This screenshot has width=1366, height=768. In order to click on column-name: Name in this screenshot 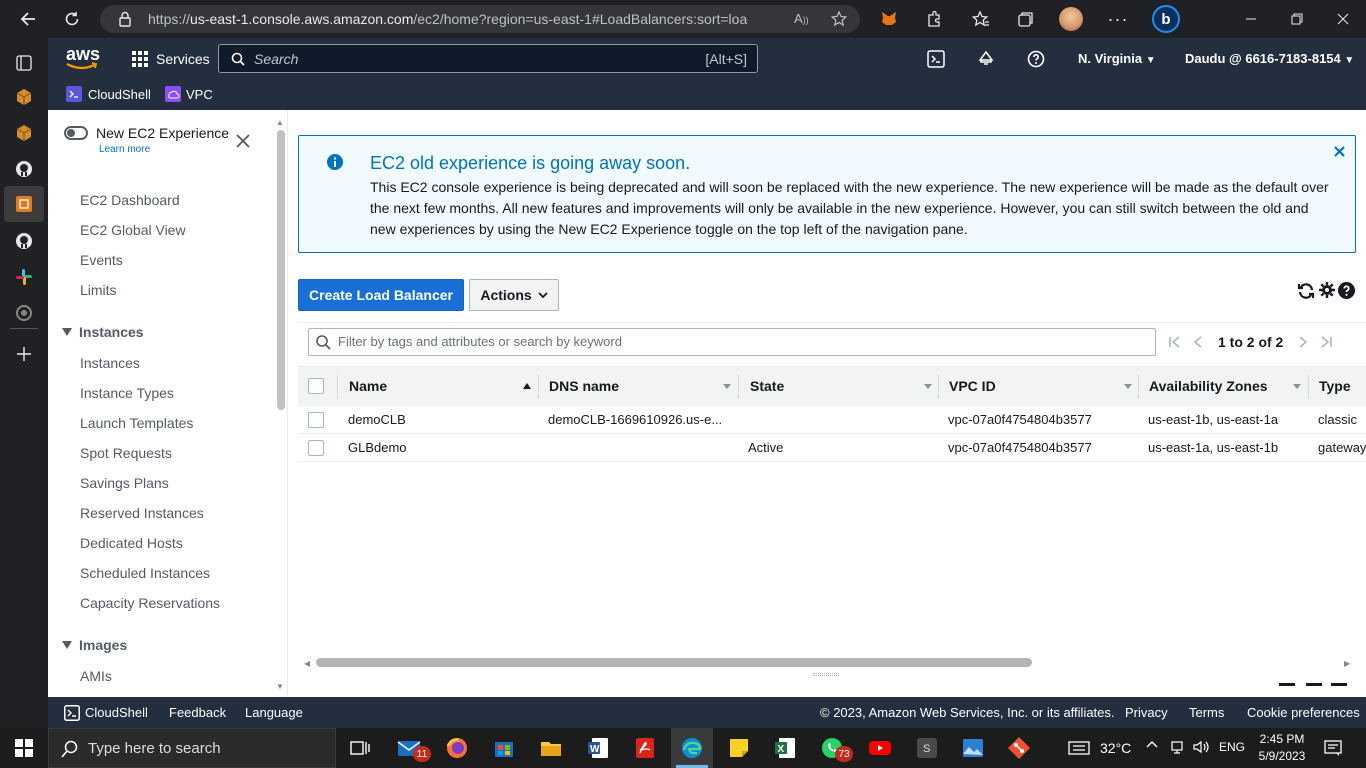, I will do `click(368, 386)`.